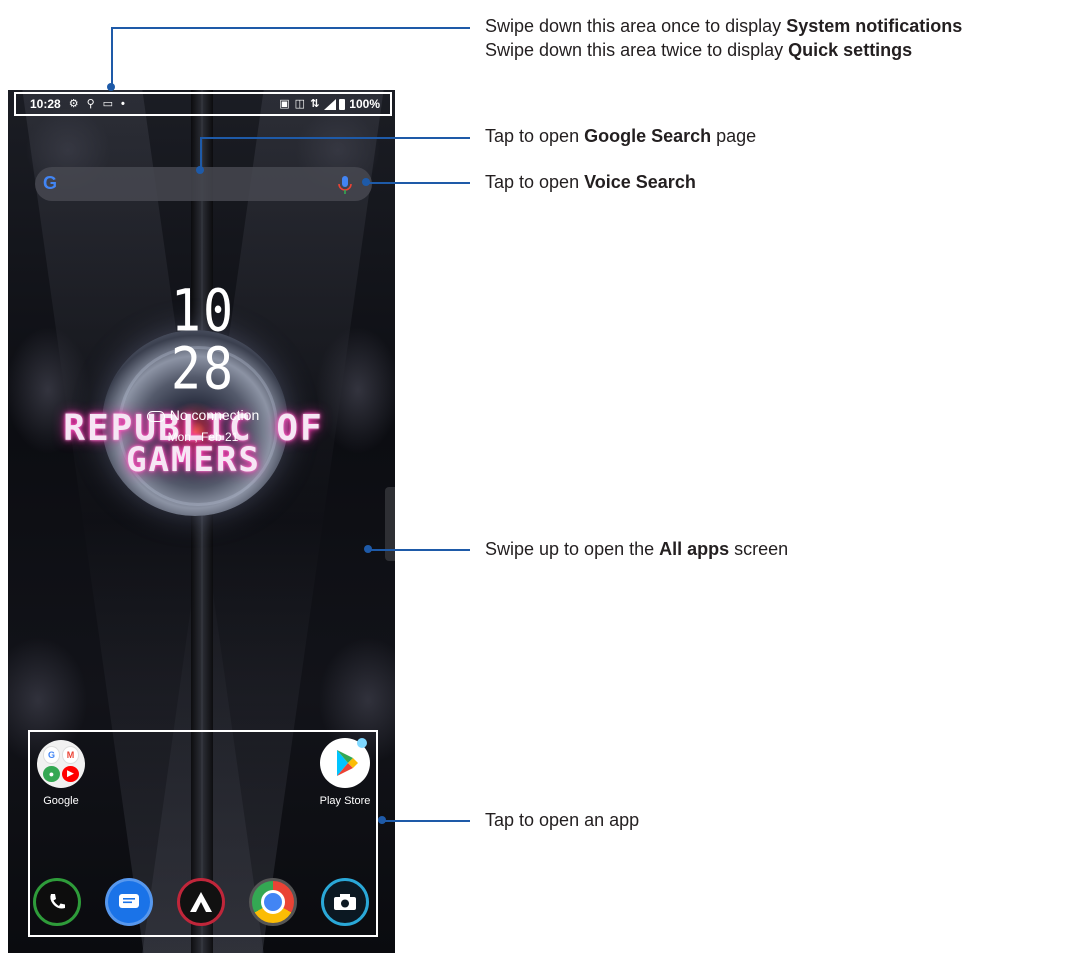  I want to click on settings-icon: ⚙, so click(73, 103).